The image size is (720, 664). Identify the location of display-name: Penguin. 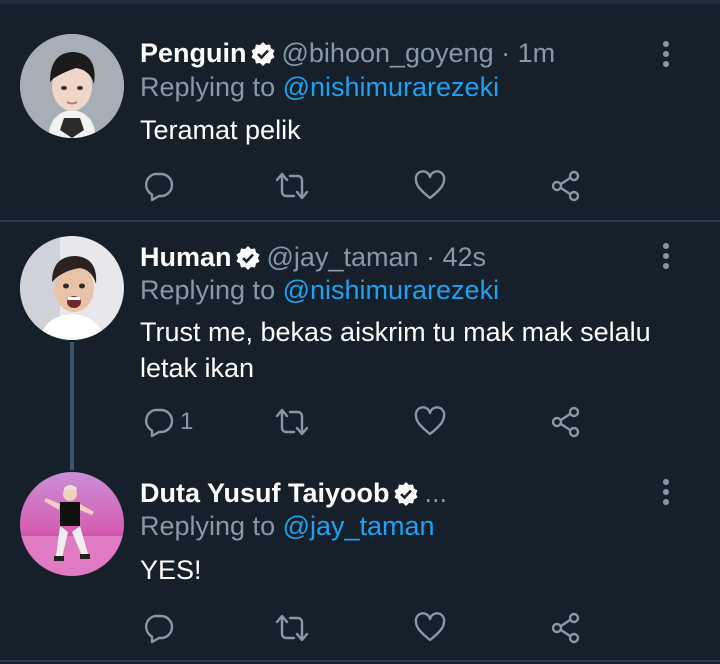
(193, 53).